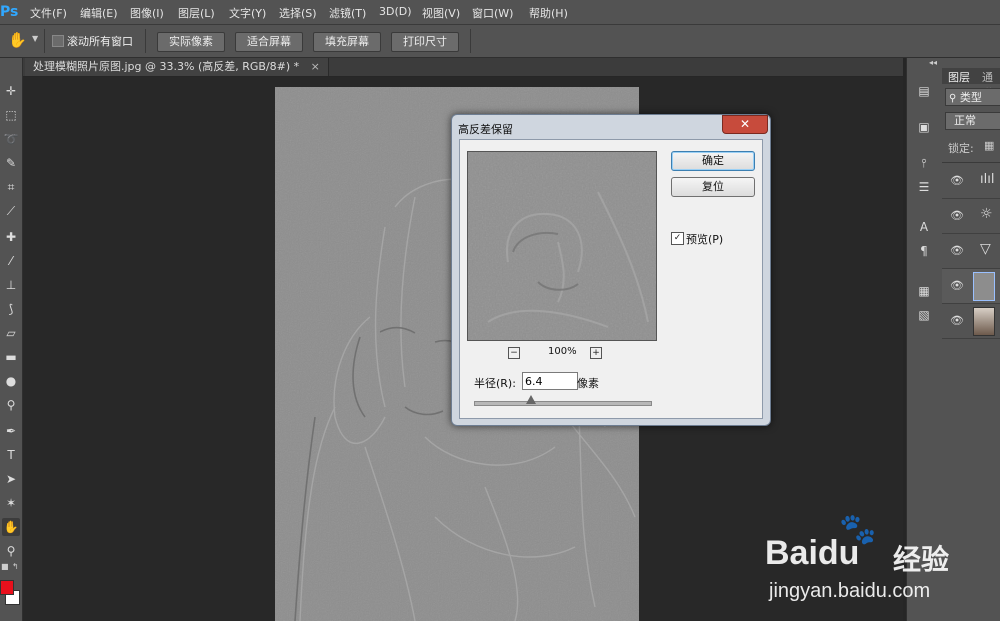  I want to click on actual-pixels-button: 实际像素, so click(191, 42).